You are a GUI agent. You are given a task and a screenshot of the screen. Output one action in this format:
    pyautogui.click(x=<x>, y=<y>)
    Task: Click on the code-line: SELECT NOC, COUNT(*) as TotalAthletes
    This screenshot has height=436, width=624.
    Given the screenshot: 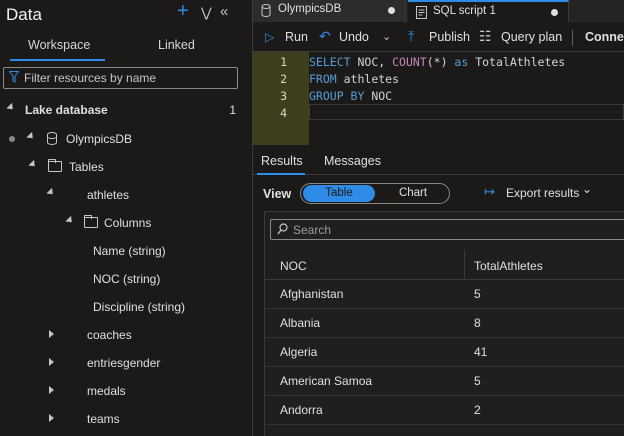 What is the action you would take?
    pyautogui.click(x=437, y=62)
    